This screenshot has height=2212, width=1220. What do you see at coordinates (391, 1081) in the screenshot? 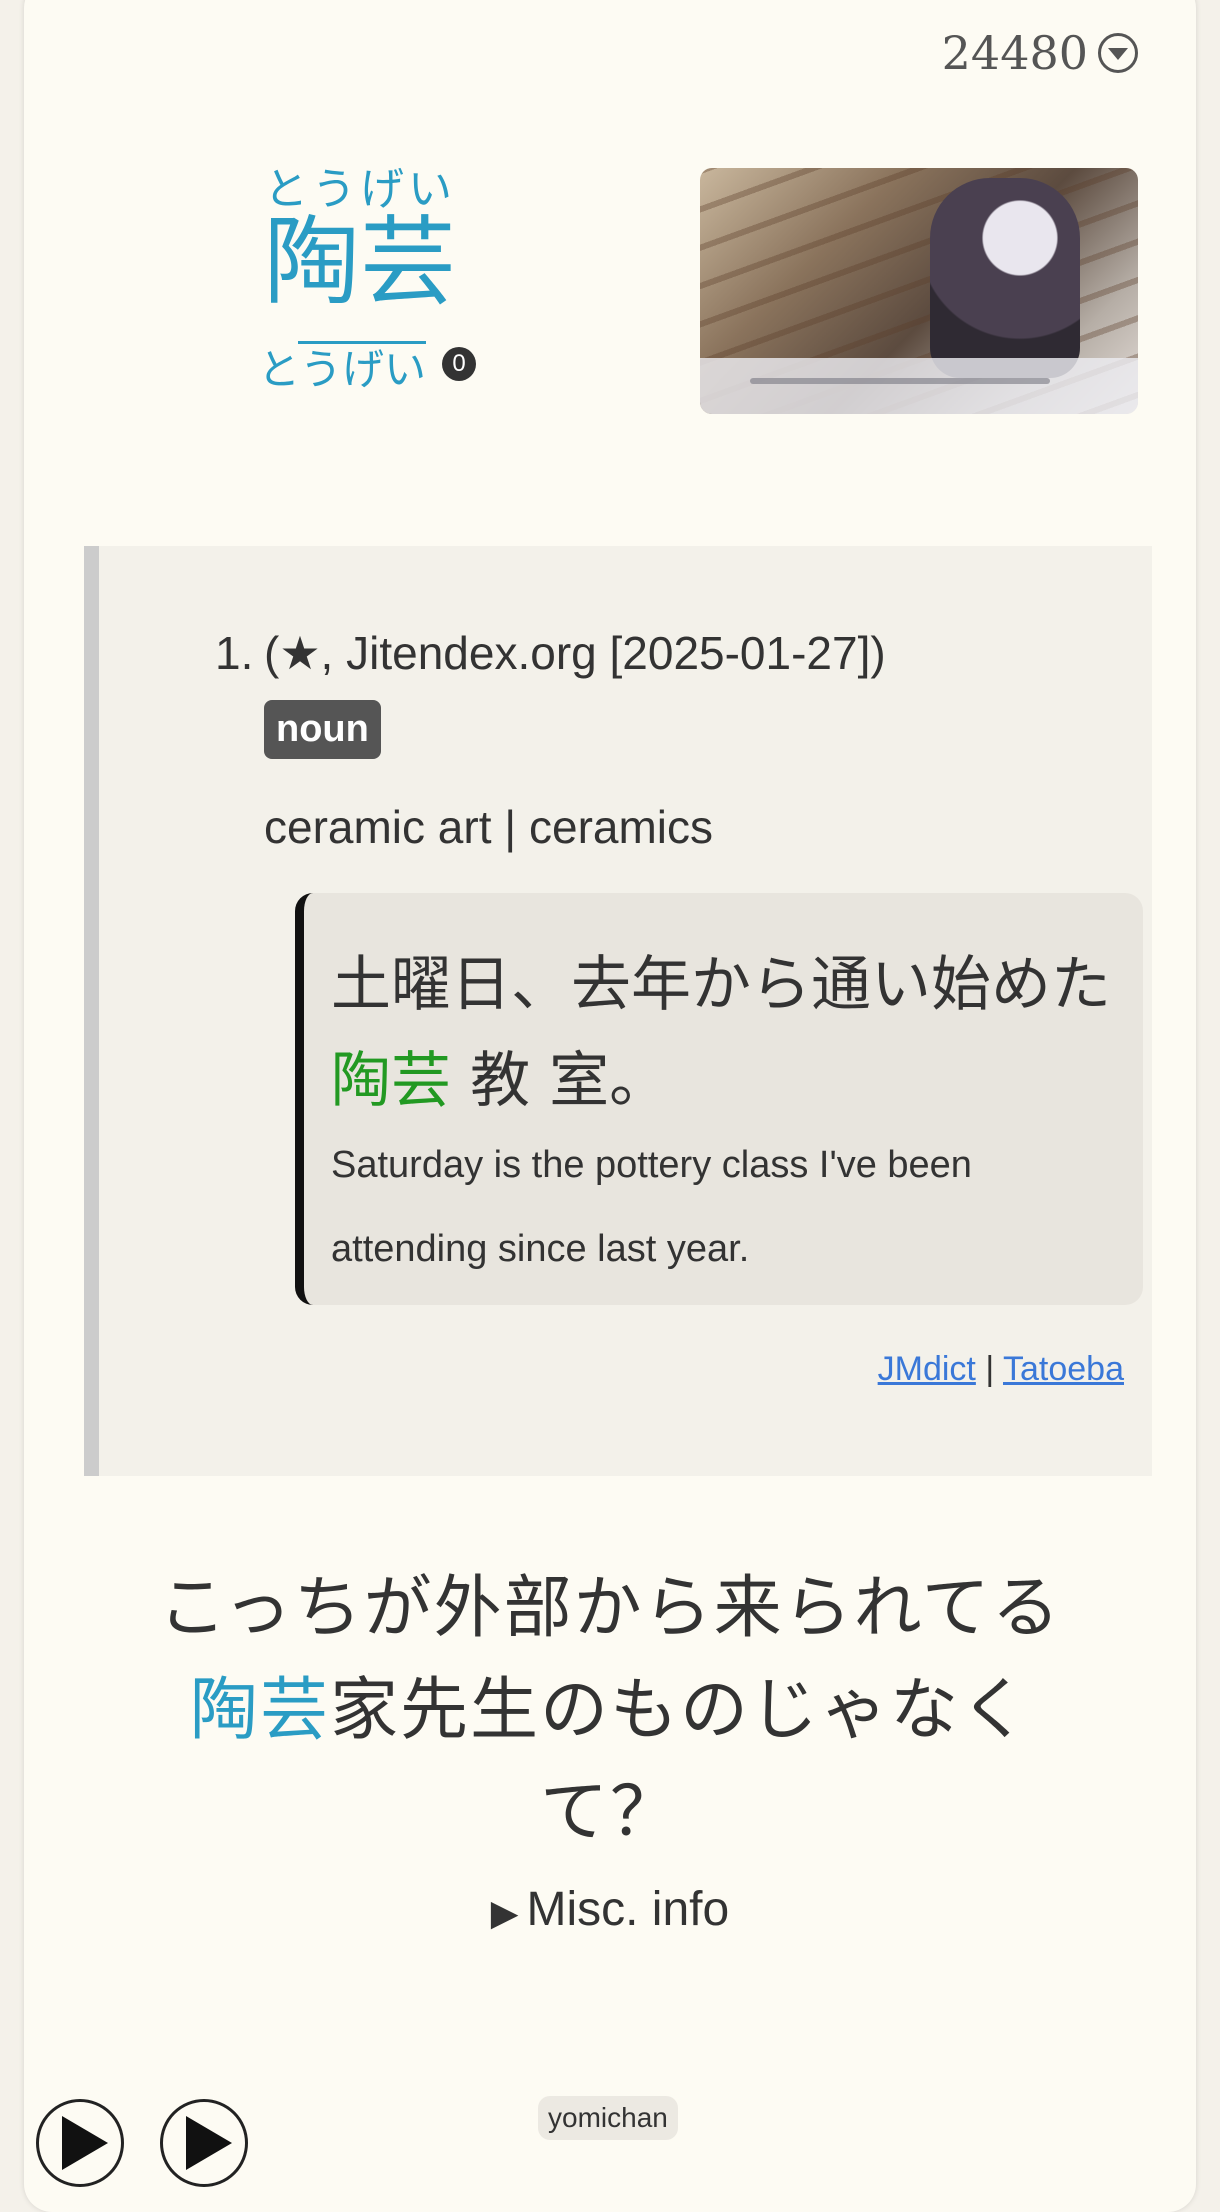
I see `example-jp-highlight: 陶芸` at bounding box center [391, 1081].